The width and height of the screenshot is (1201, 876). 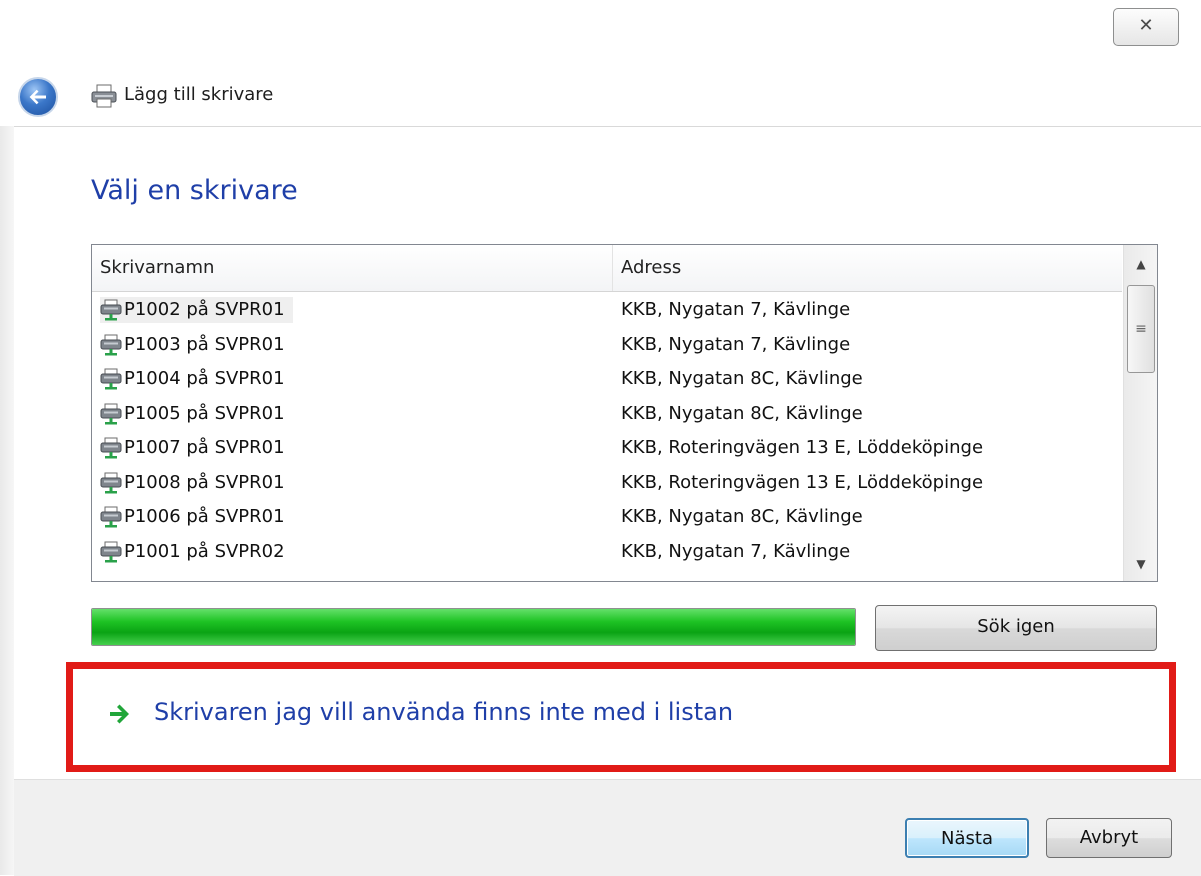 I want to click on page-title: Välj en skrivare, so click(x=194, y=190).